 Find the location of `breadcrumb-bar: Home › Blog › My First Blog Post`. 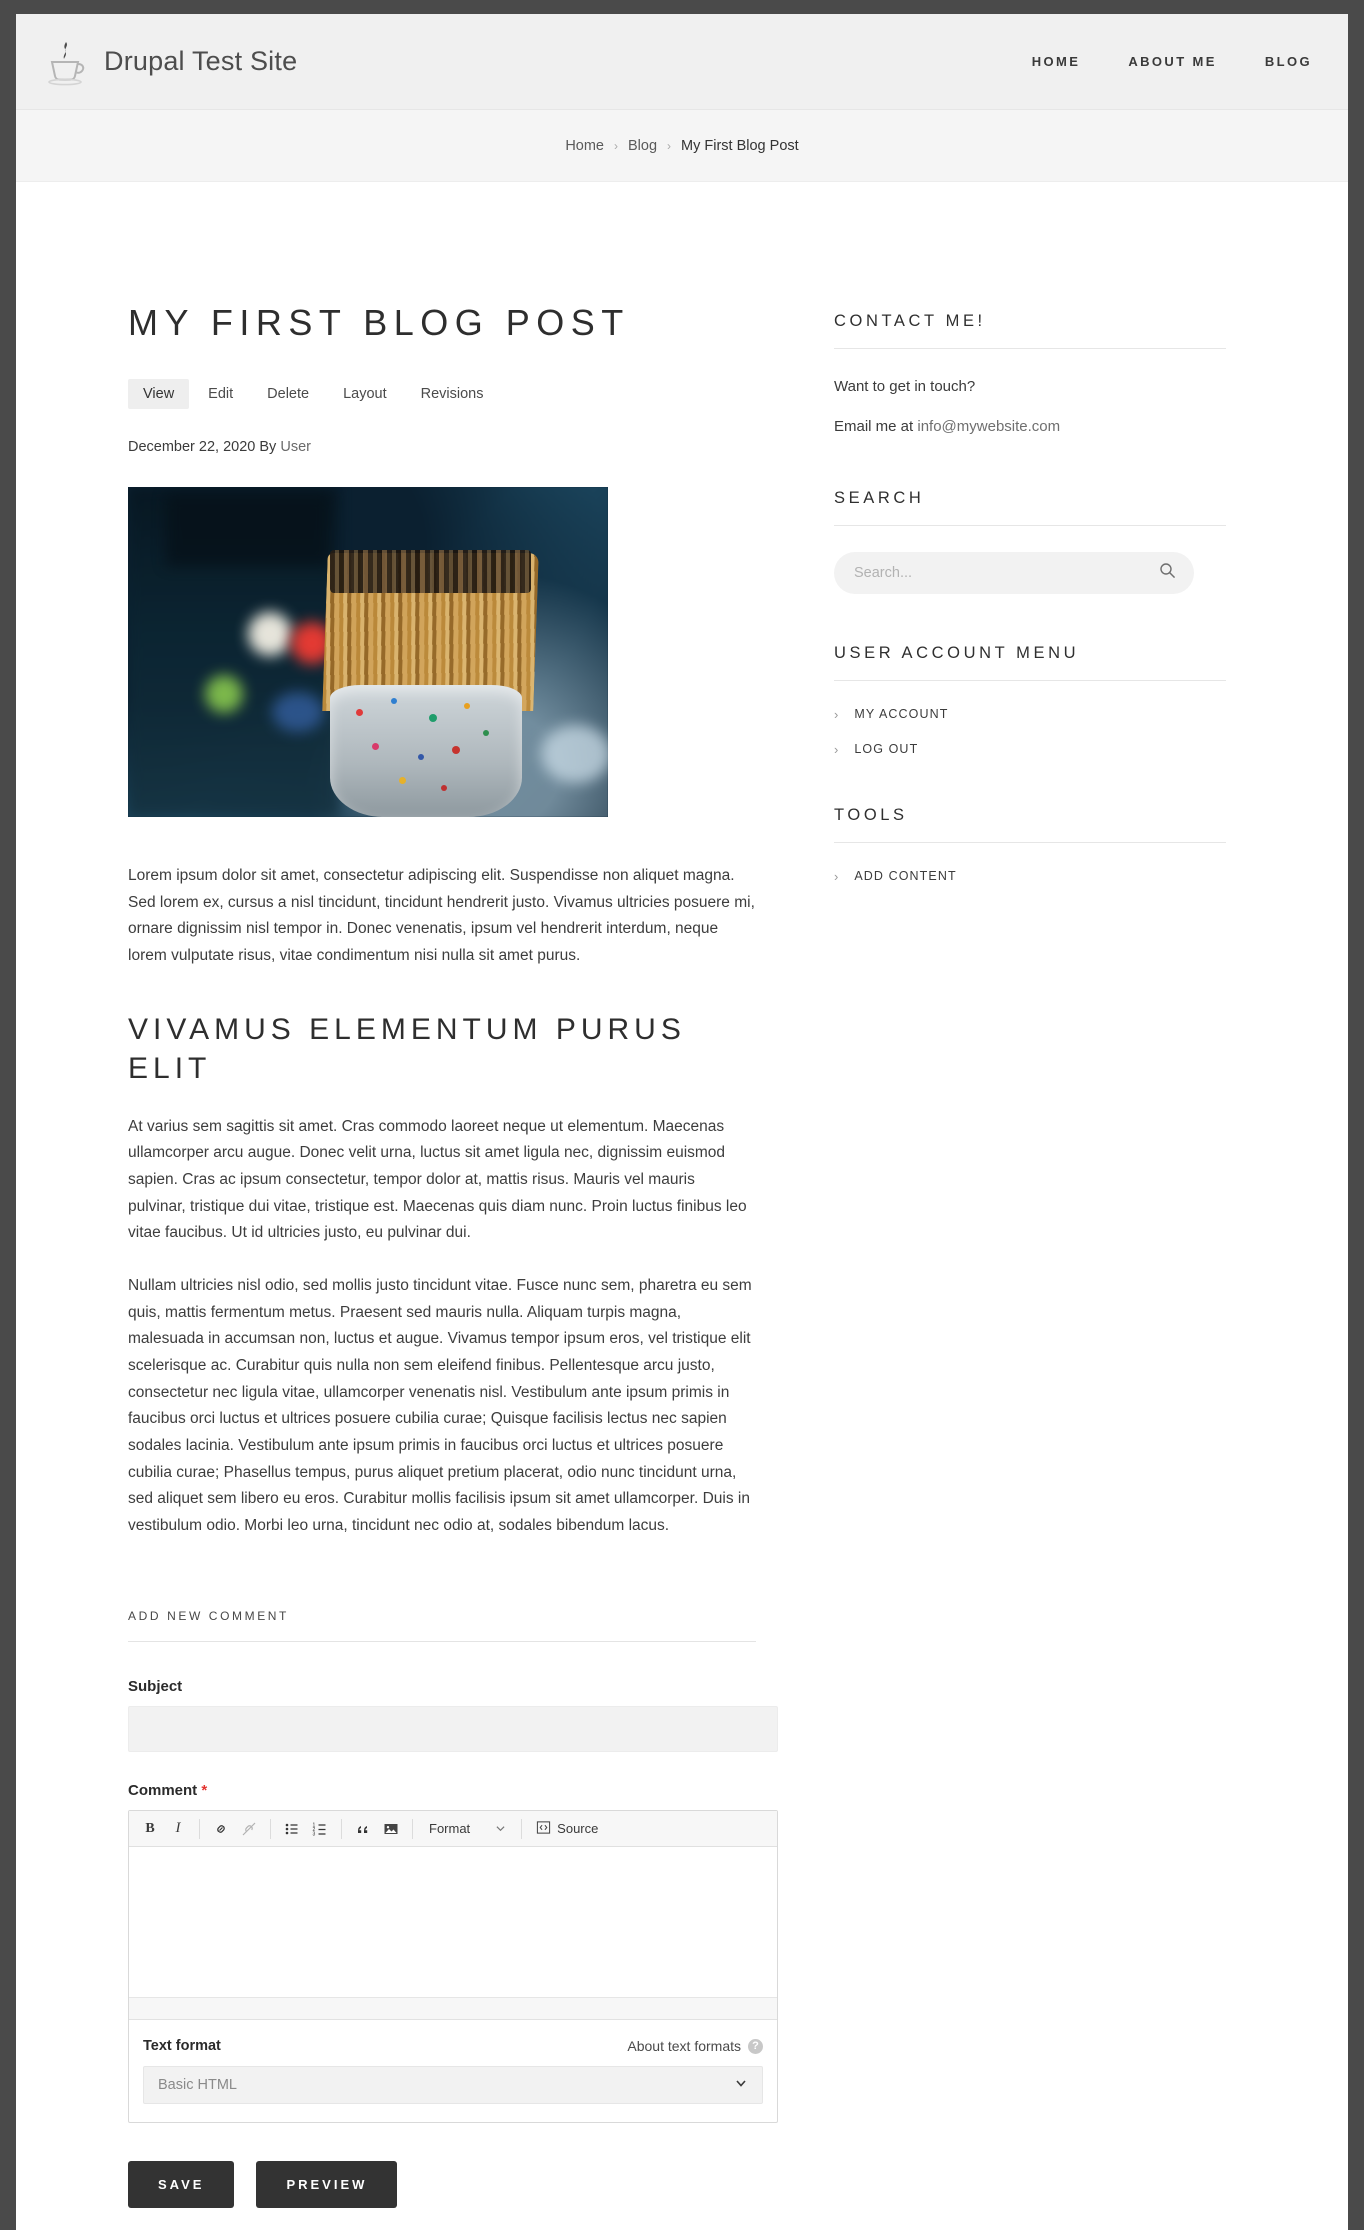

breadcrumb-bar: Home › Blog › My First Blog Post is located at coordinates (682, 146).